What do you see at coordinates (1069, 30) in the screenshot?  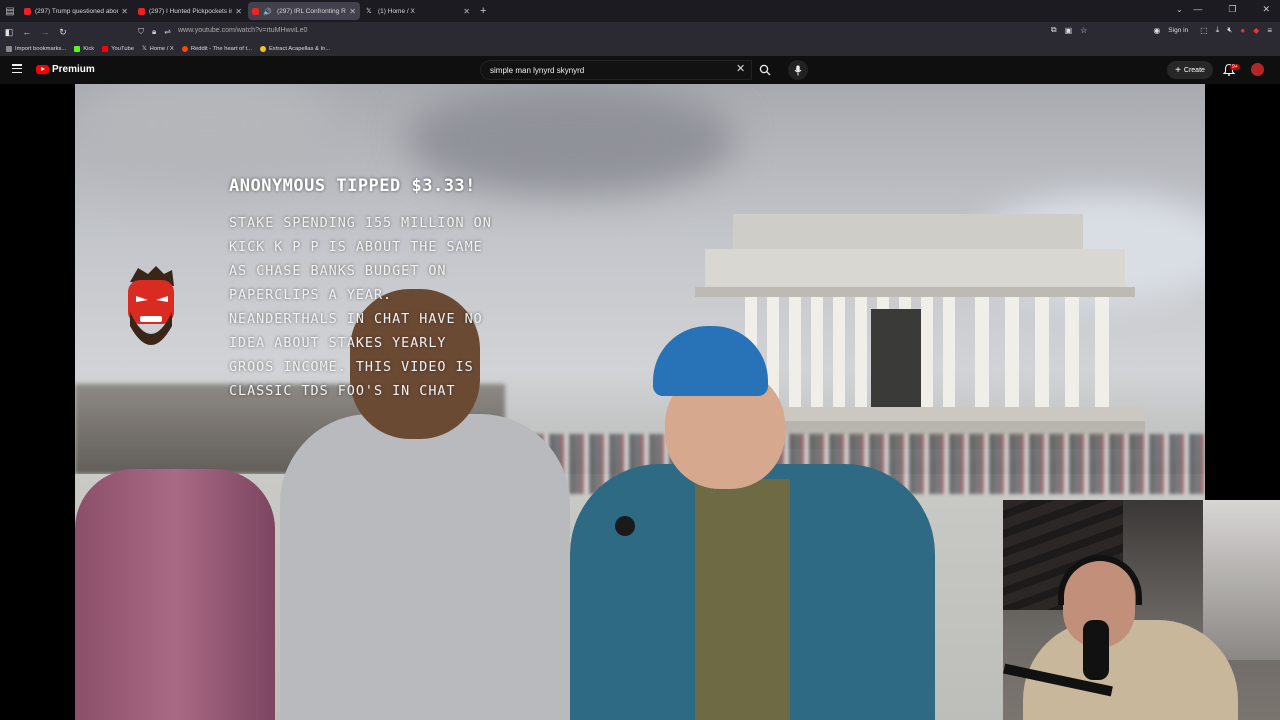 I see `reader-view-icon: ▣` at bounding box center [1069, 30].